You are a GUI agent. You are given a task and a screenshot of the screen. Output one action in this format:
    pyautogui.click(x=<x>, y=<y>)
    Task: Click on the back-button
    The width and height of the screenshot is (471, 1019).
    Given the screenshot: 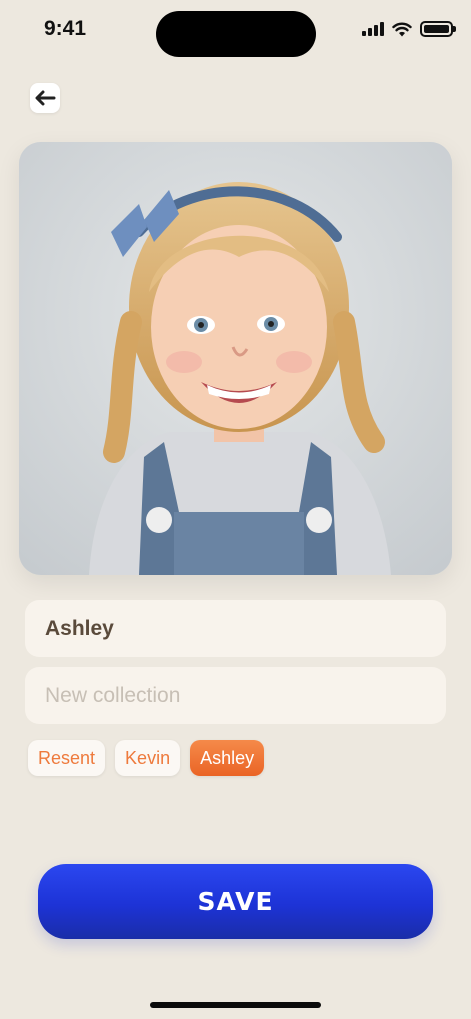 What is the action you would take?
    pyautogui.click(x=45, y=98)
    